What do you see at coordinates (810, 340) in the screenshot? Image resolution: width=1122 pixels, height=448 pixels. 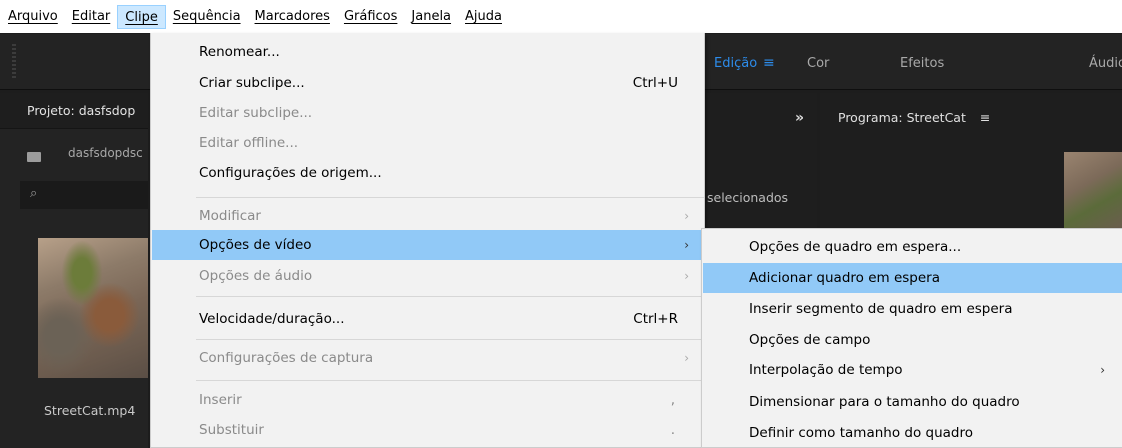 I see `menu-item-label: Opções de campo` at bounding box center [810, 340].